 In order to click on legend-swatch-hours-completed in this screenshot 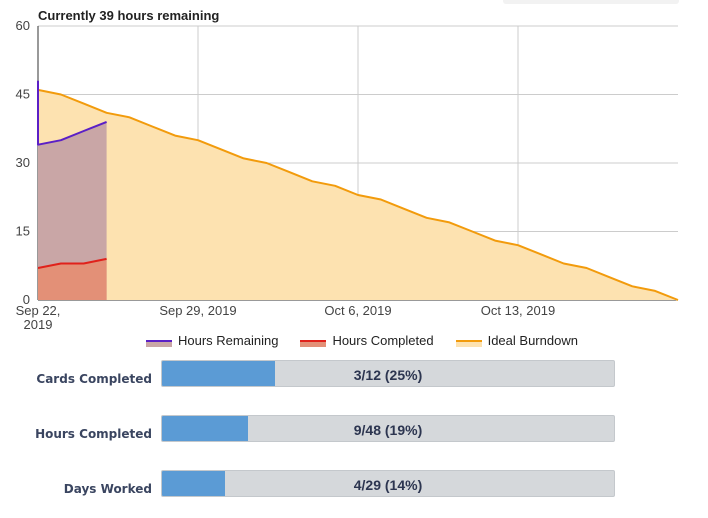, I will do `click(313, 343)`.